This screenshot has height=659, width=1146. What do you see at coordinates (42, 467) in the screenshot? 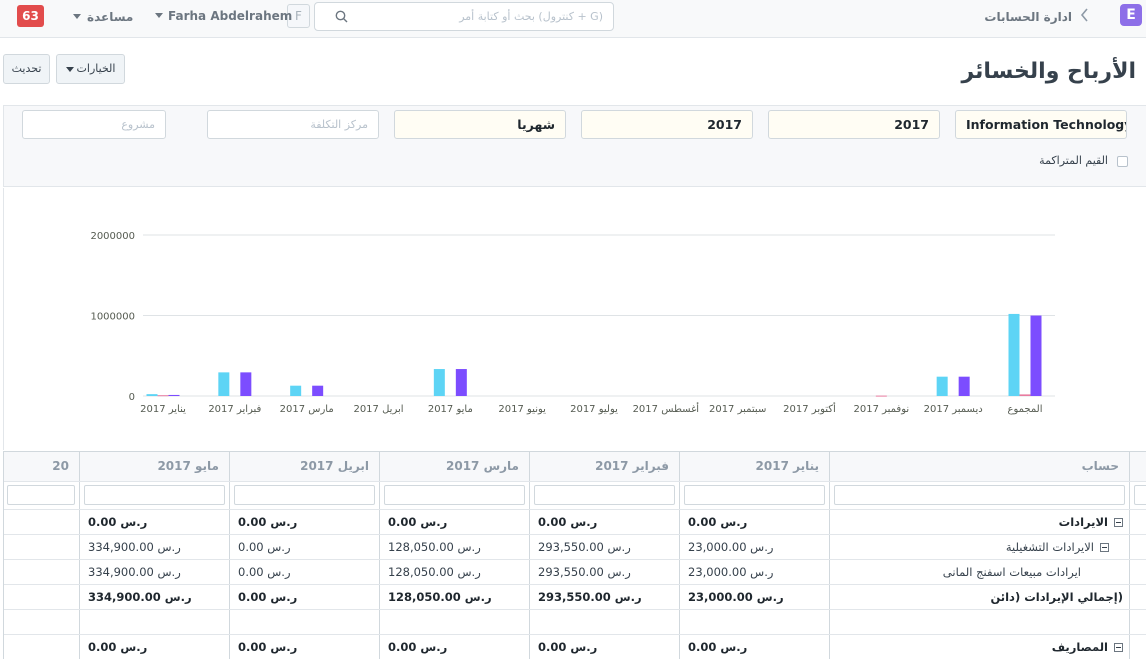
I see `column-header-next: 20` at bounding box center [42, 467].